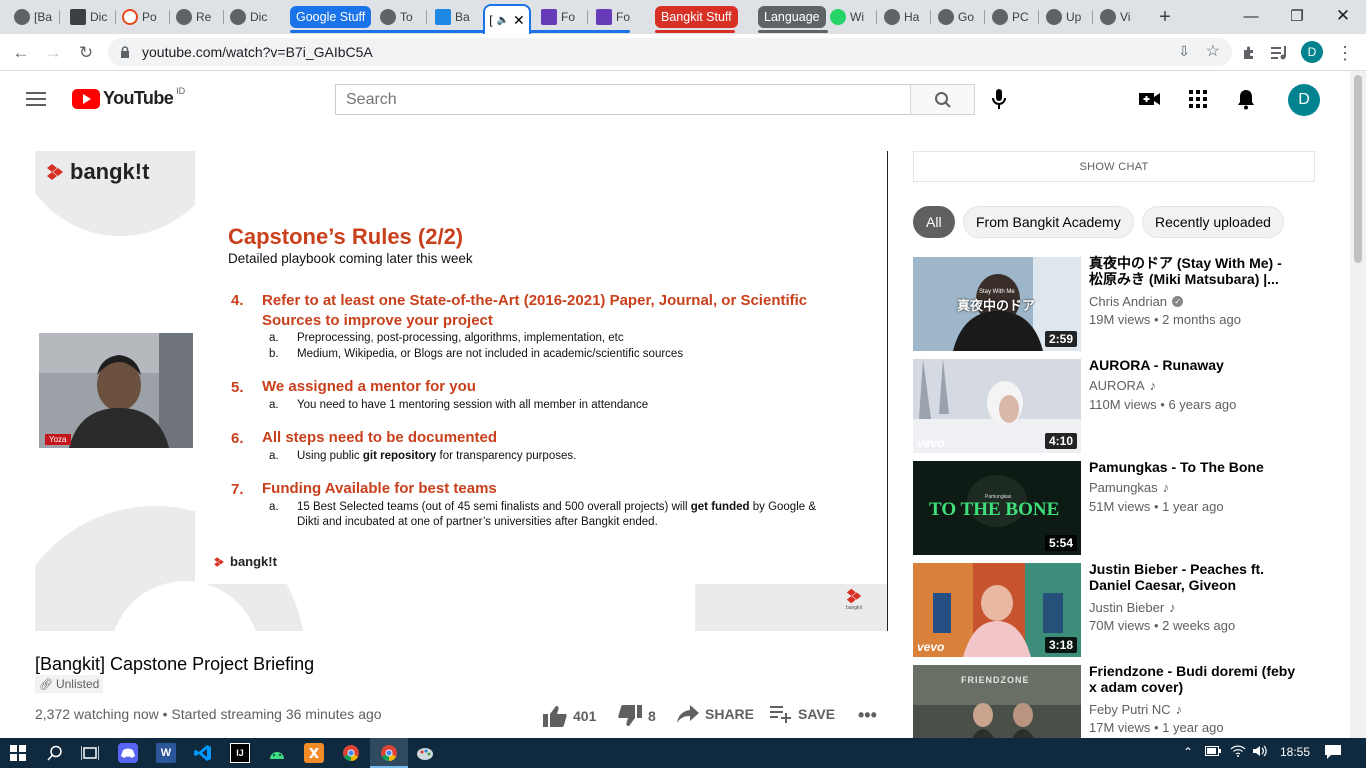  I want to click on video-thumbnail: Pamungkas TO THE BONE 5:54, so click(997, 508).